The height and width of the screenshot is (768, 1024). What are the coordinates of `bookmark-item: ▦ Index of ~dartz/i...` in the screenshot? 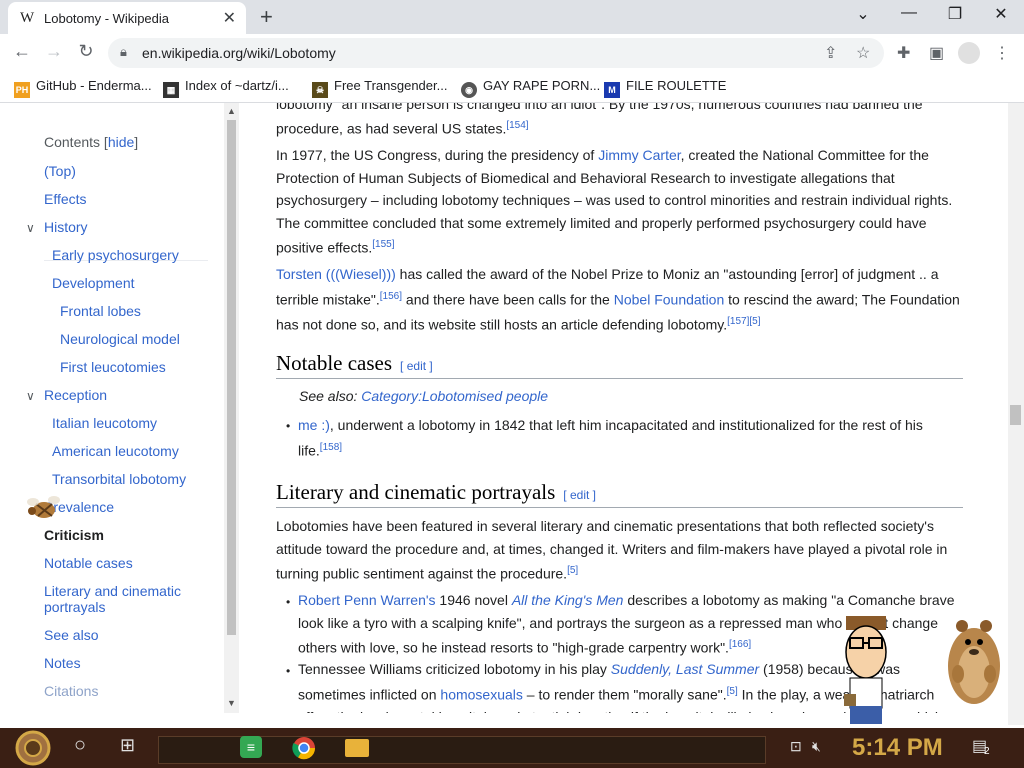 It's located at (226, 88).